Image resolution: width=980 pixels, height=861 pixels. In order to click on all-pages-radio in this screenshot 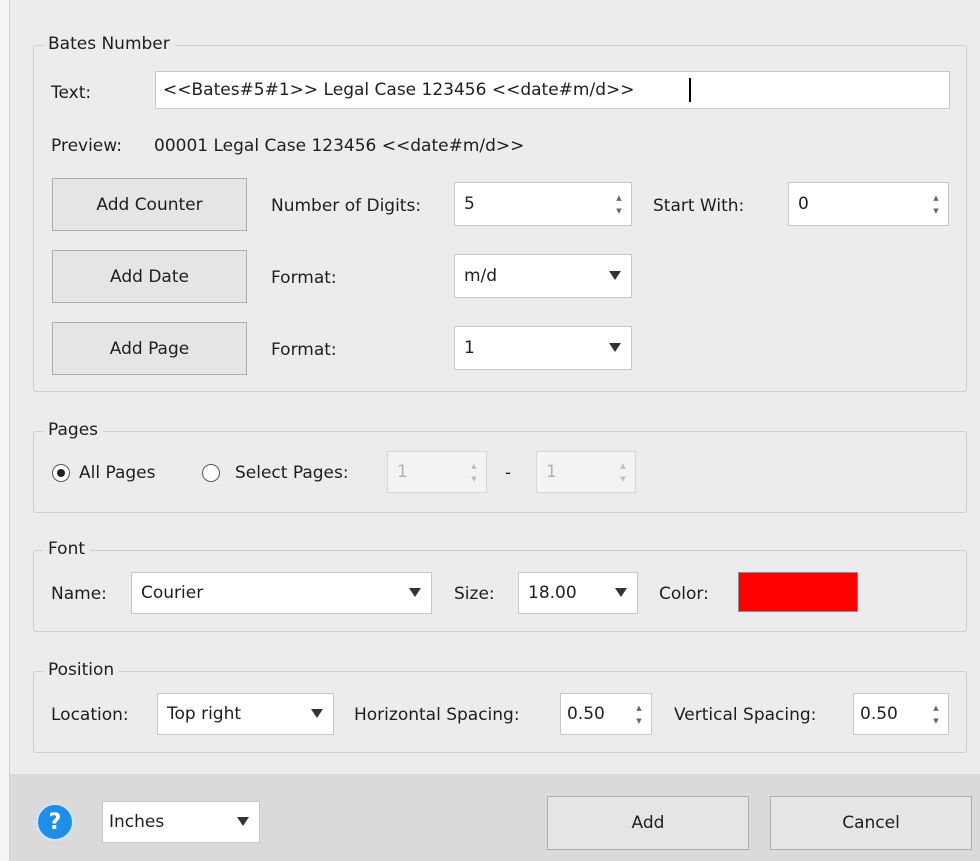, I will do `click(61, 473)`.